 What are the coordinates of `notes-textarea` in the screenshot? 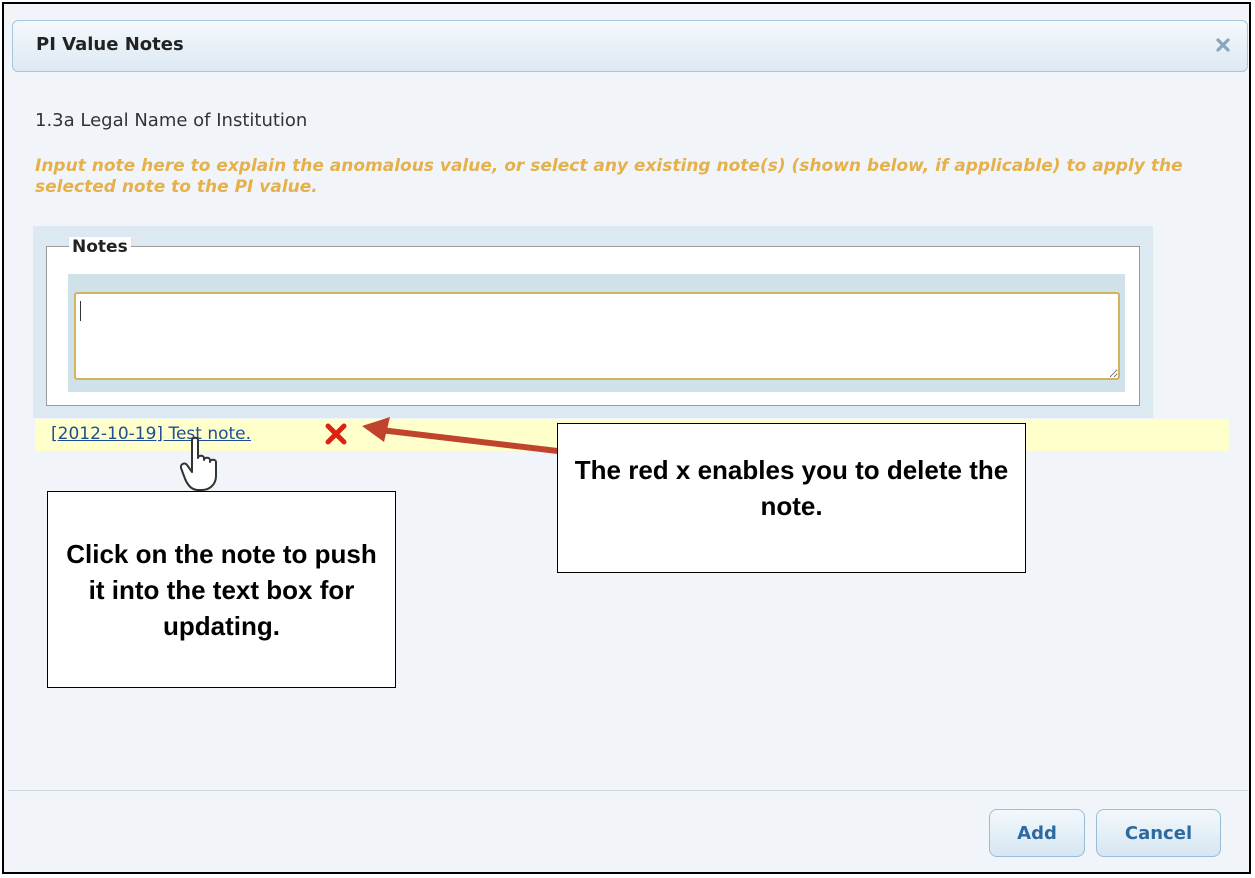 It's located at (597, 336).